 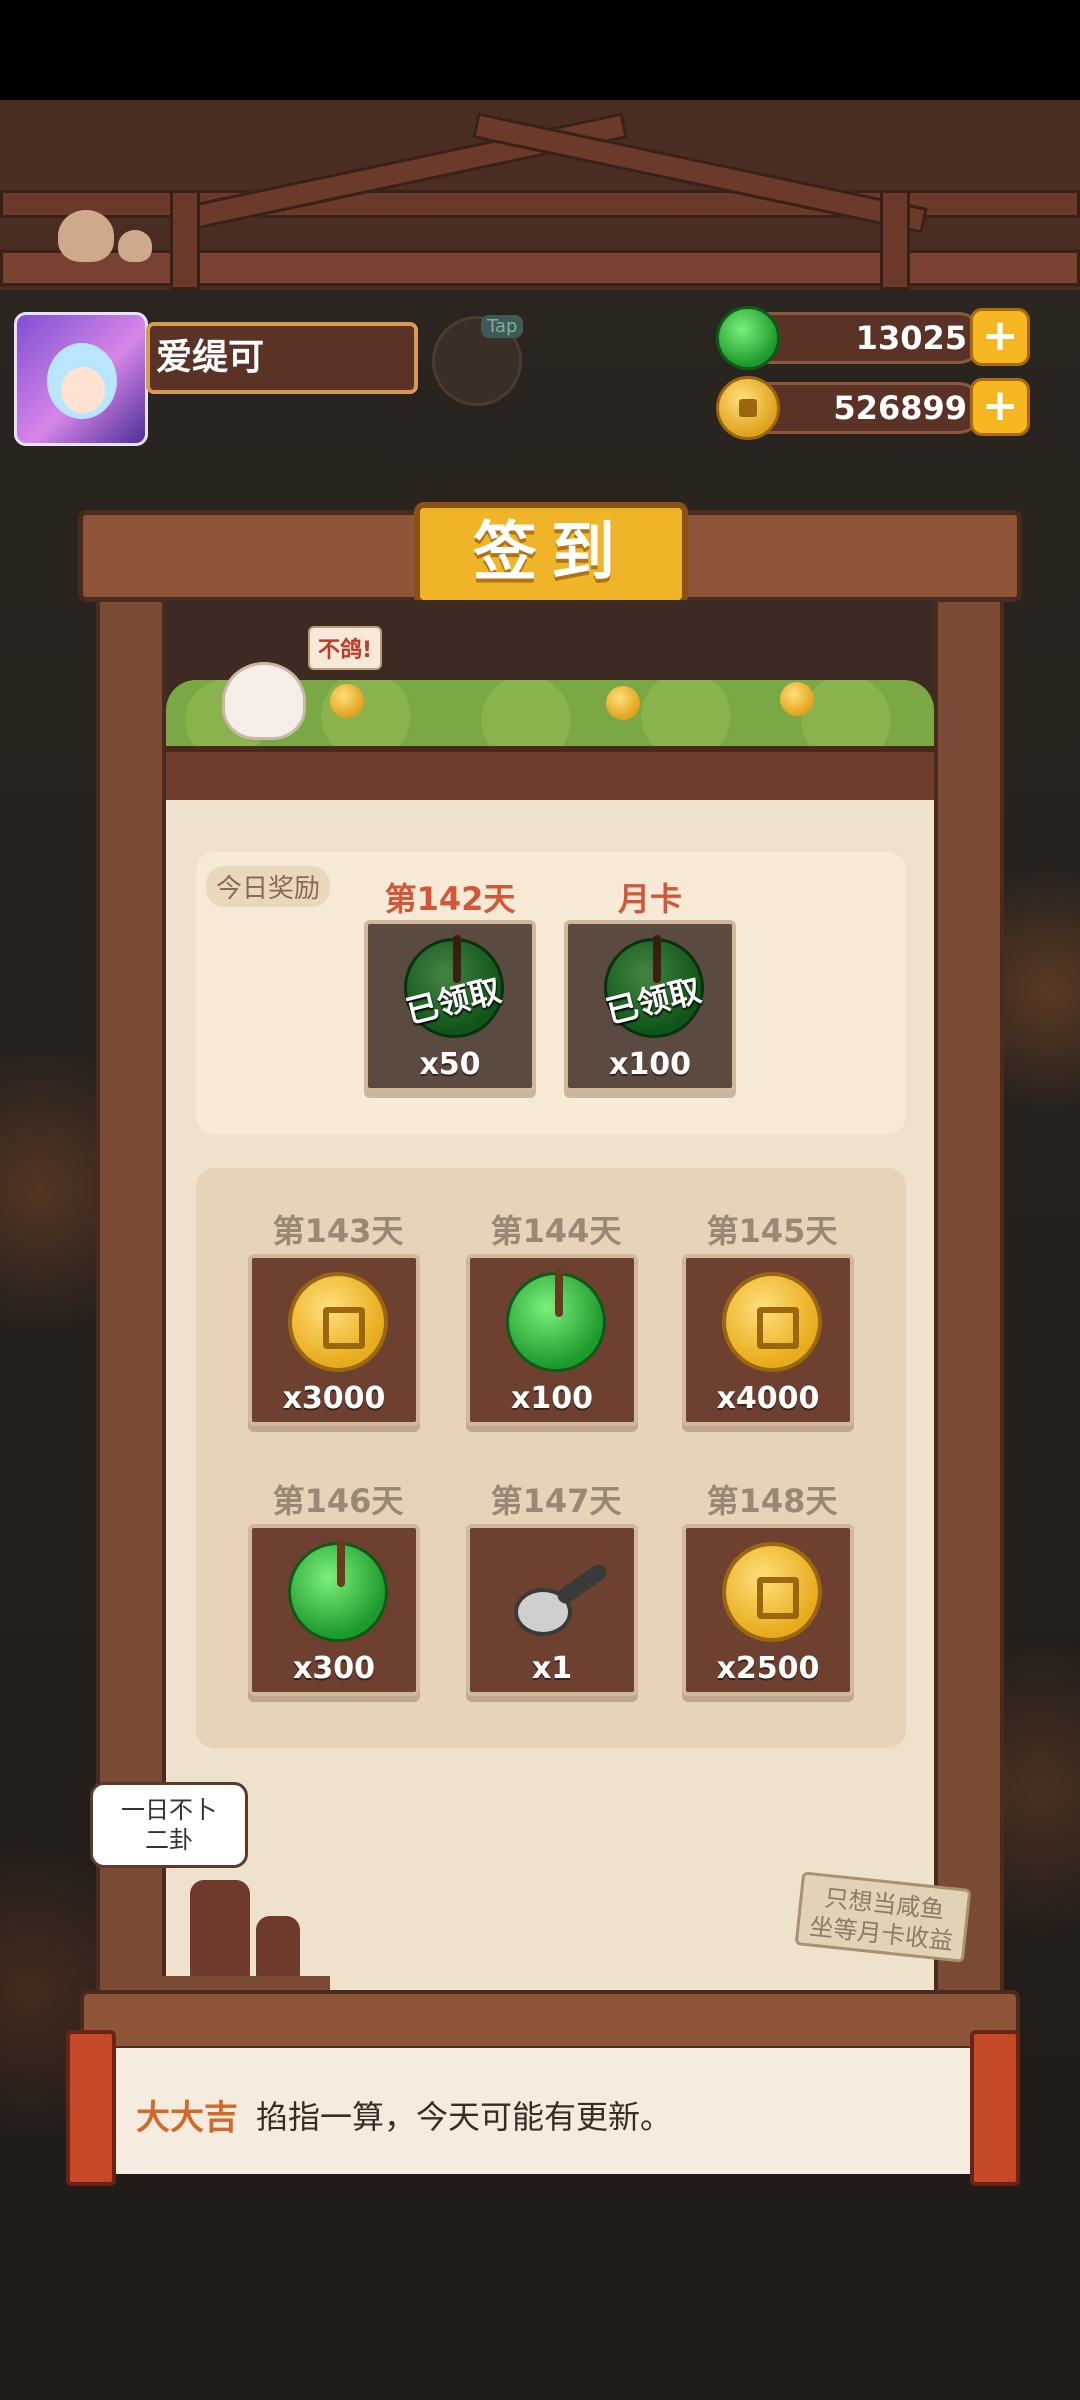 What do you see at coordinates (338, 1231) in the screenshot?
I see `day-label: 第143天` at bounding box center [338, 1231].